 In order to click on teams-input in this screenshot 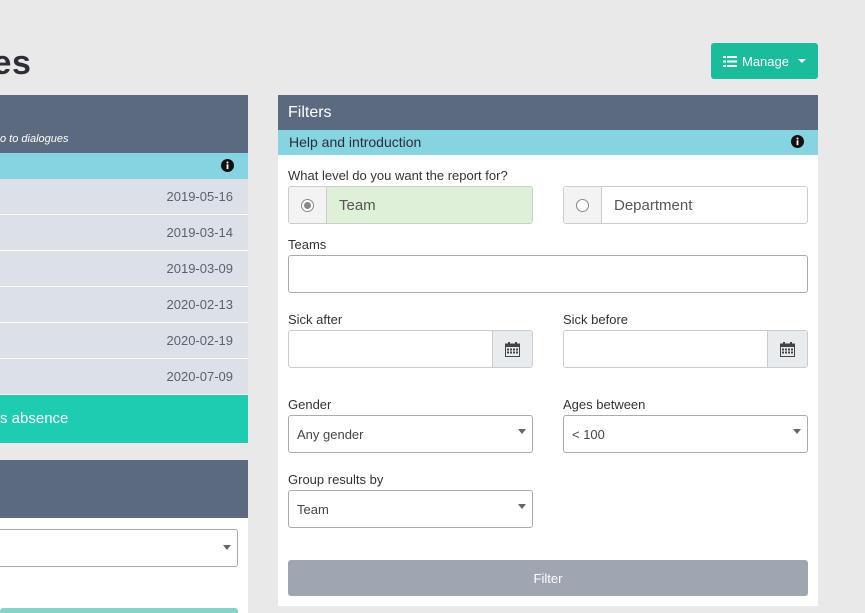, I will do `click(548, 274)`.